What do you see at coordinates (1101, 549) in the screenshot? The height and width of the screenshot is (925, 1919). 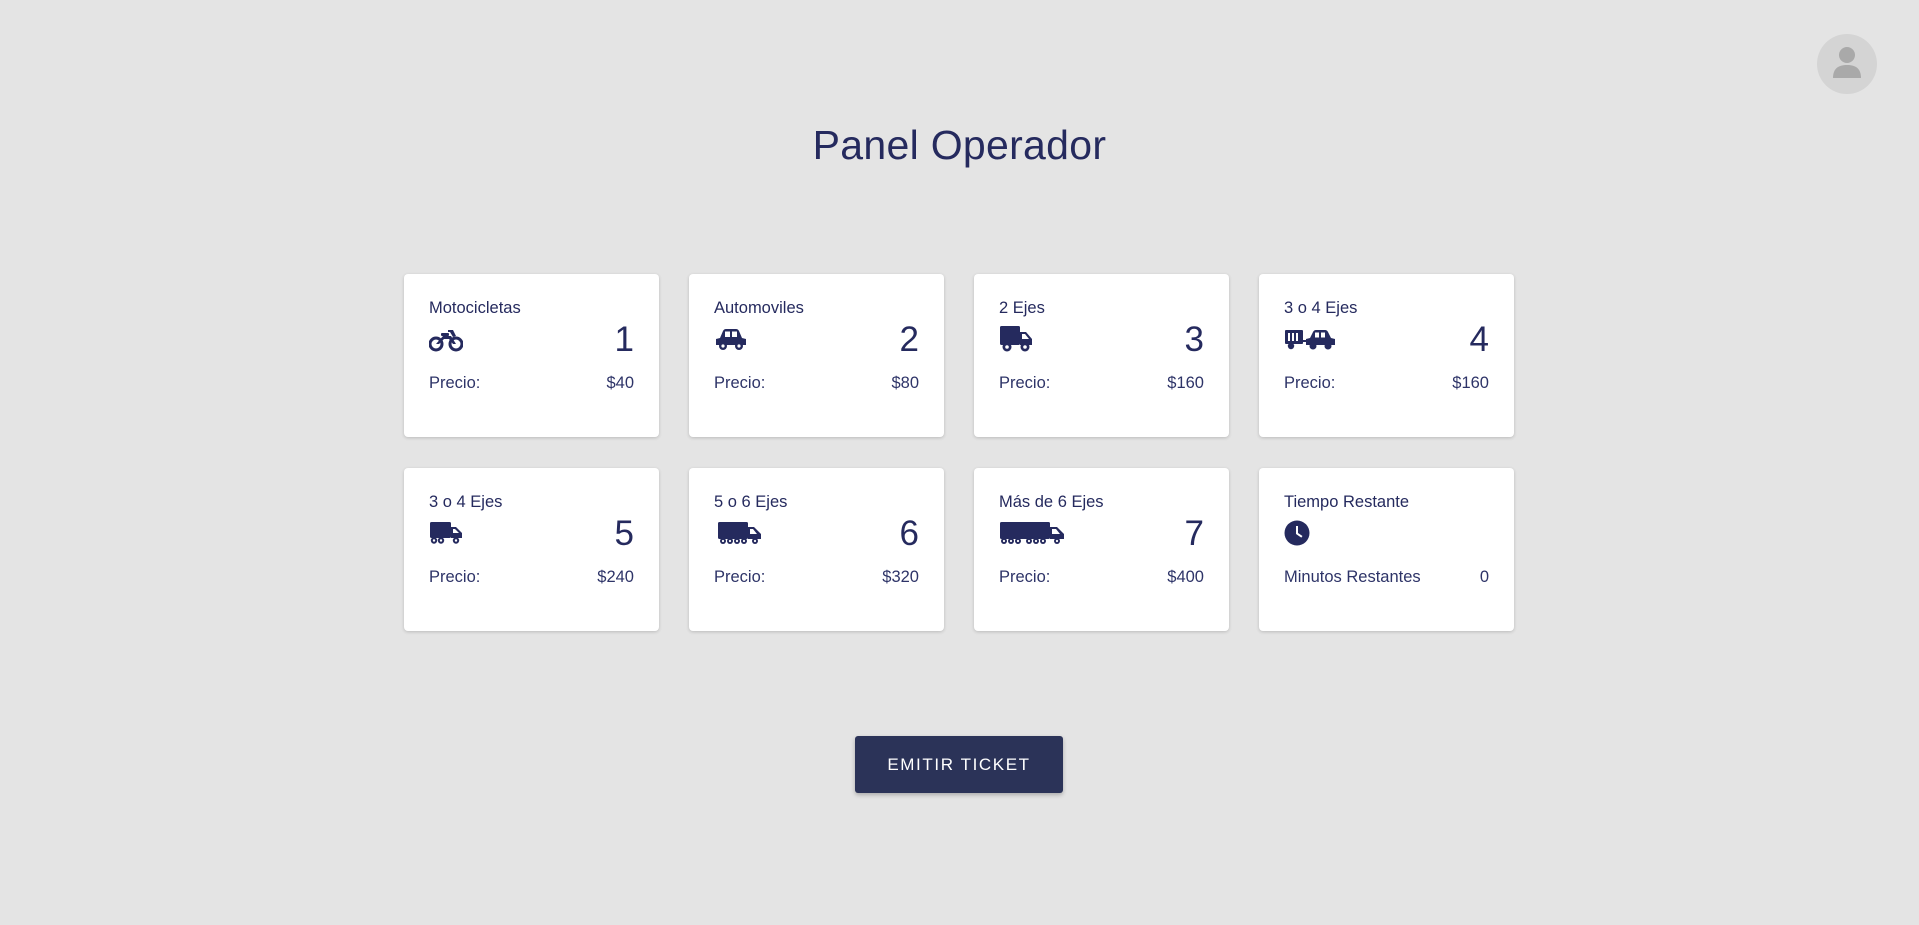 I see `card-mas-de-6-ejes: Más de 6 Ejes 7 Precio: $400` at bounding box center [1101, 549].